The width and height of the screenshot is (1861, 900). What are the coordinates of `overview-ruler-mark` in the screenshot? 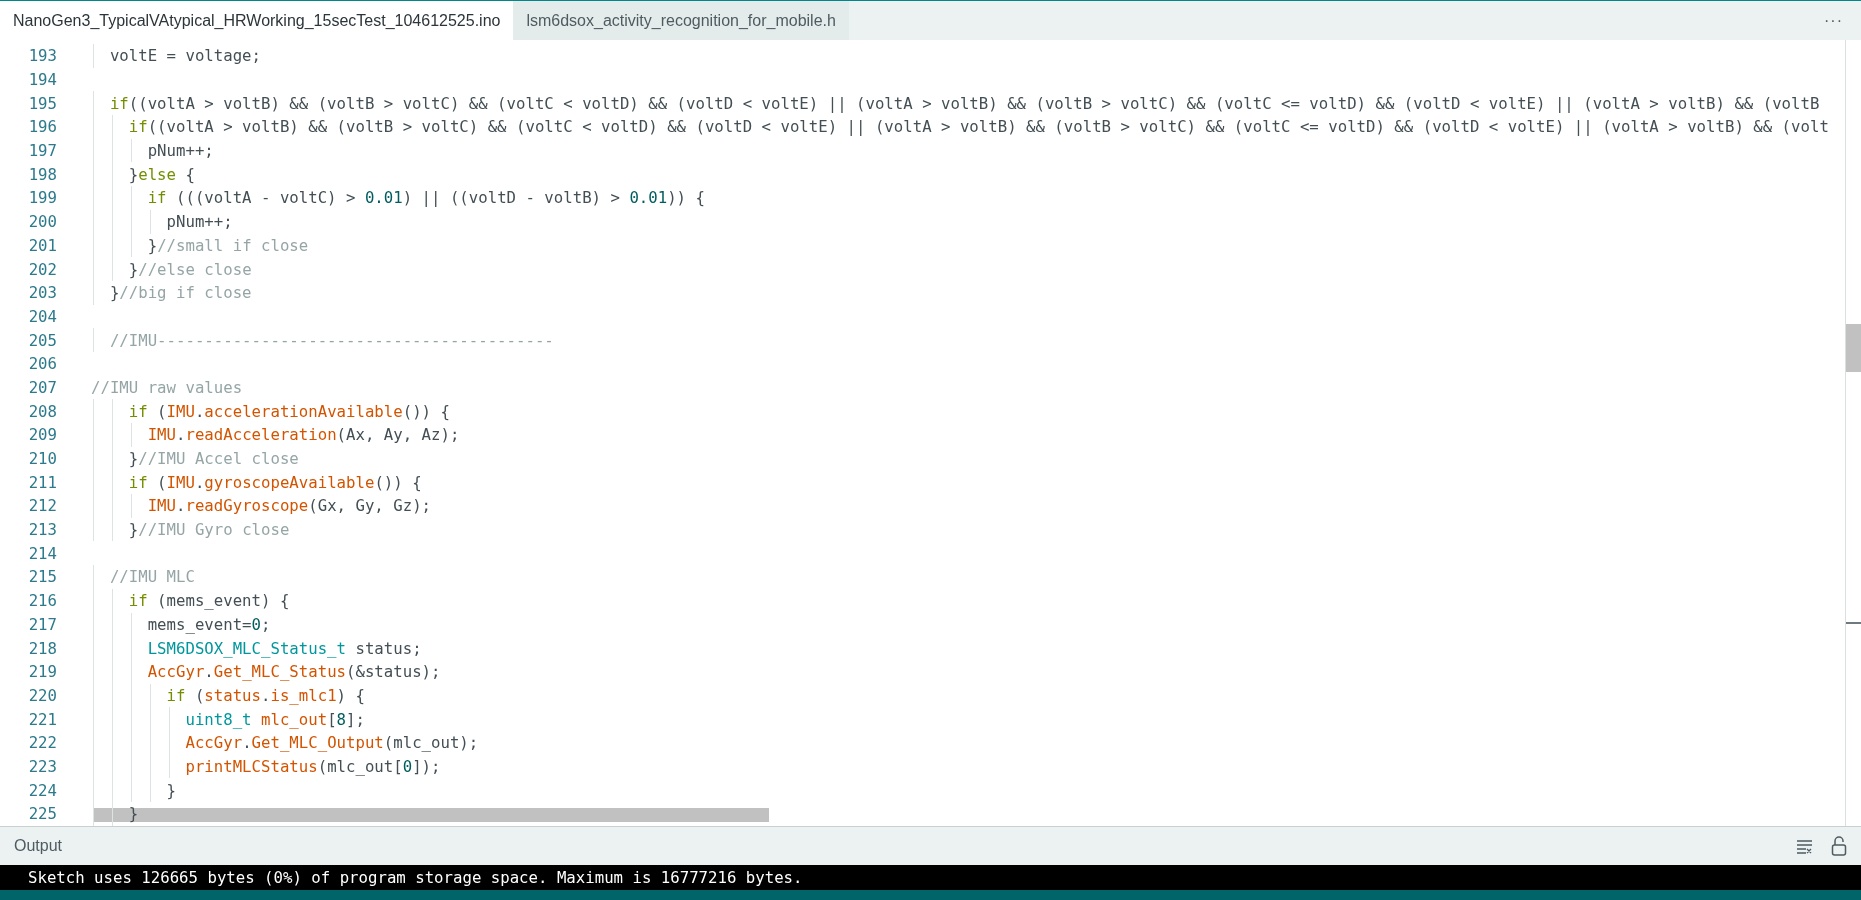 It's located at (1853, 623).